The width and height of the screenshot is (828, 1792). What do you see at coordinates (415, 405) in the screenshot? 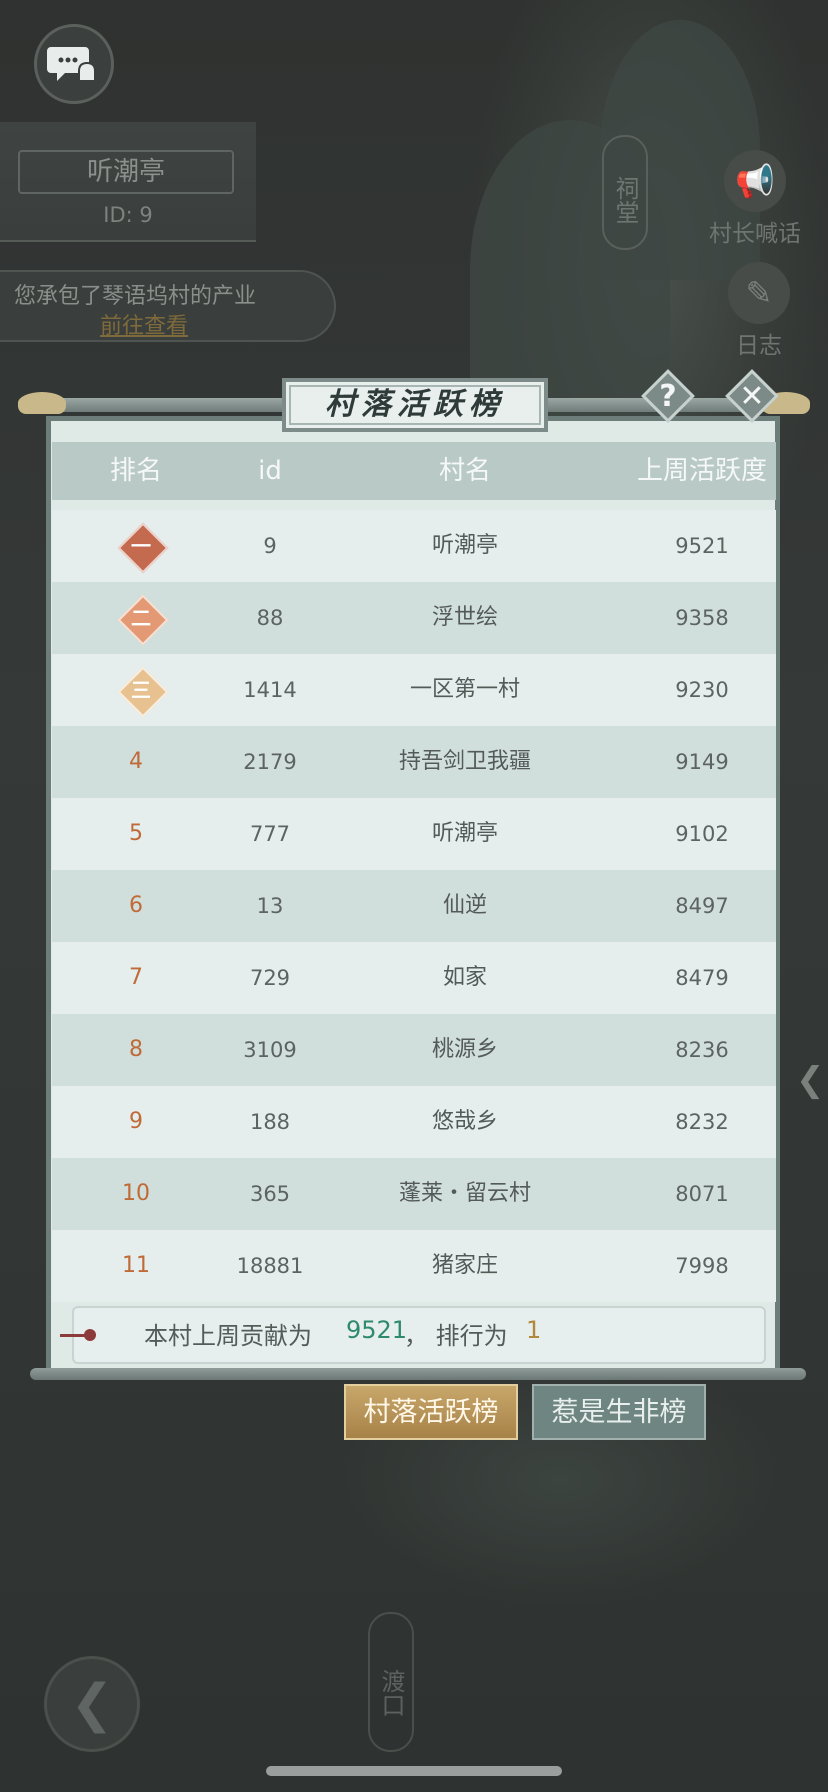
I see `panel-title: 村落活跃榜` at bounding box center [415, 405].